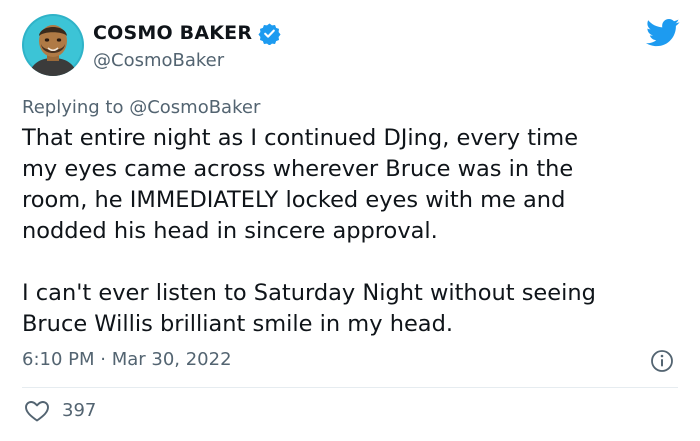  Describe the element at coordinates (194, 107) in the screenshot. I see `reply-mention-link: @CosmoBaker` at that location.